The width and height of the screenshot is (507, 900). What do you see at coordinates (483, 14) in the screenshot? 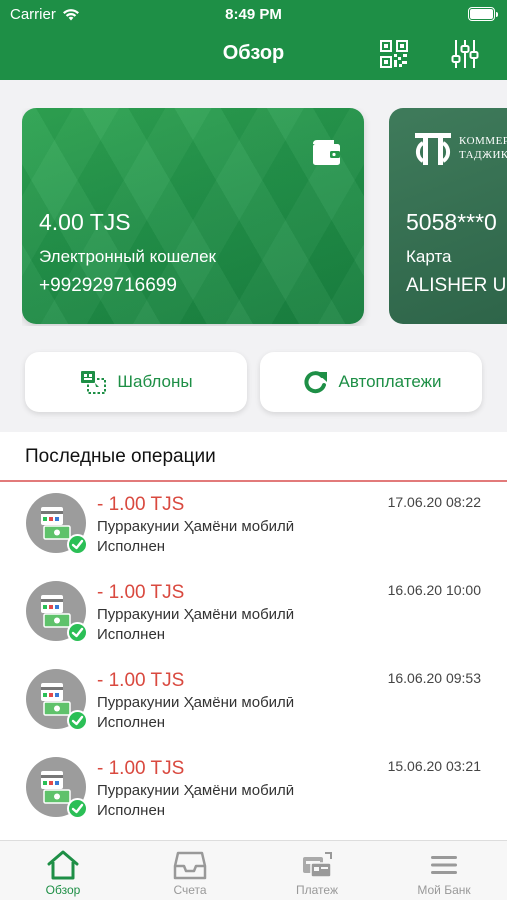
I see `battery-icon` at bounding box center [483, 14].